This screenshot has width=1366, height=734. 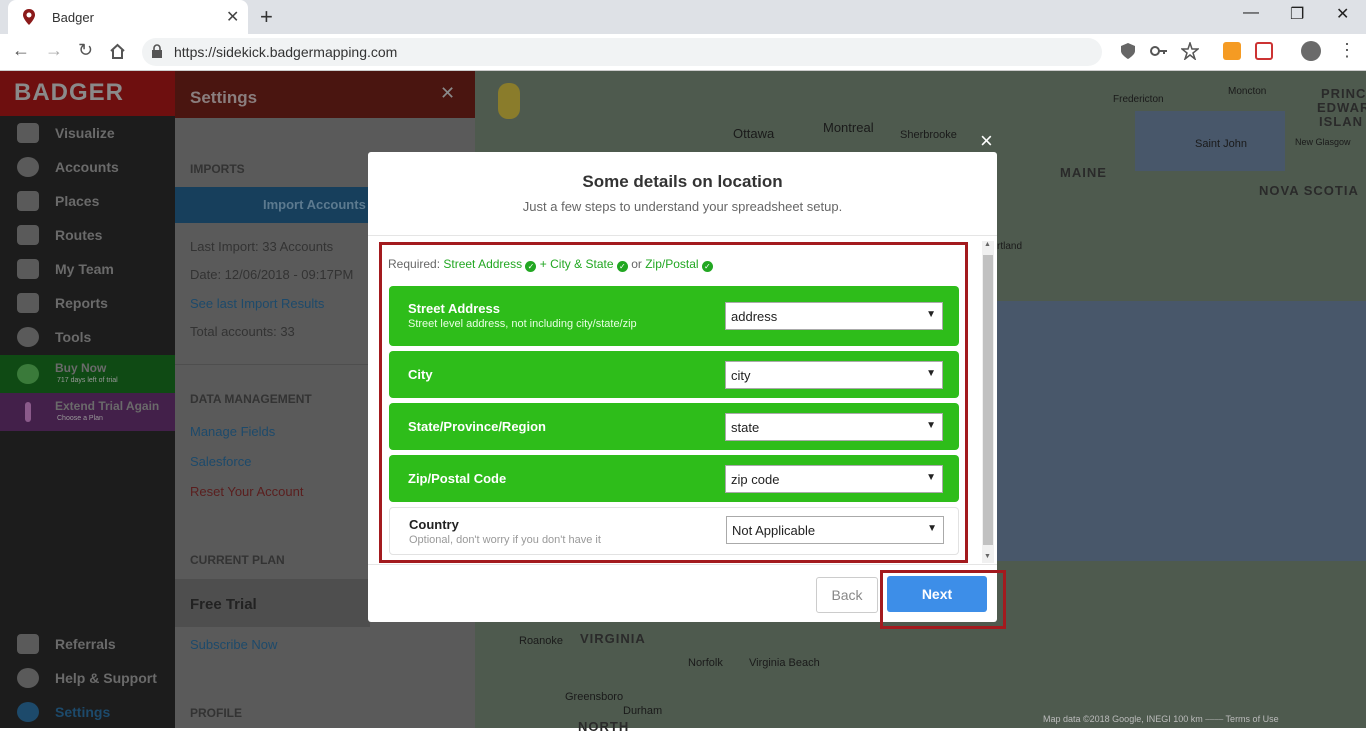 I want to click on field-row-zip: Zip/Postal Code zip code ▼, so click(x=674, y=478).